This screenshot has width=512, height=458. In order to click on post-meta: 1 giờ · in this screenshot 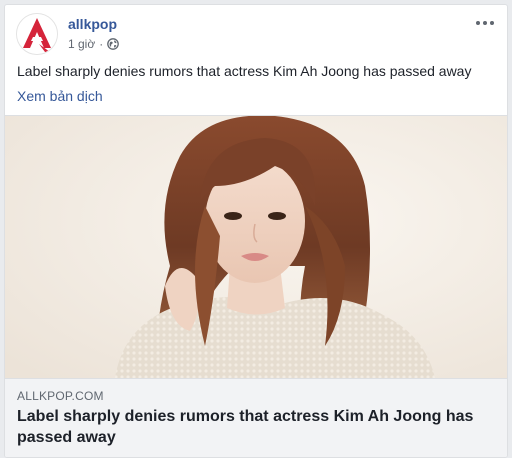, I will do `click(94, 44)`.